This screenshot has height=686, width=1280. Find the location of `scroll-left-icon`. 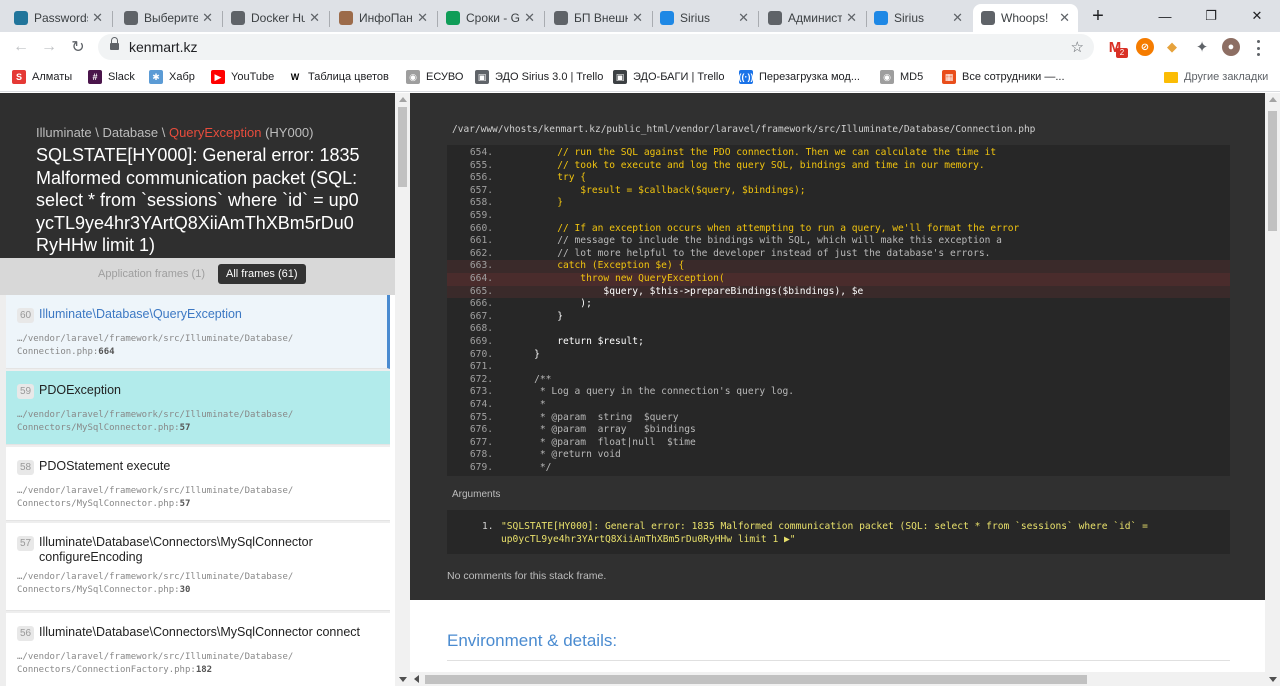

scroll-left-icon is located at coordinates (416, 679).